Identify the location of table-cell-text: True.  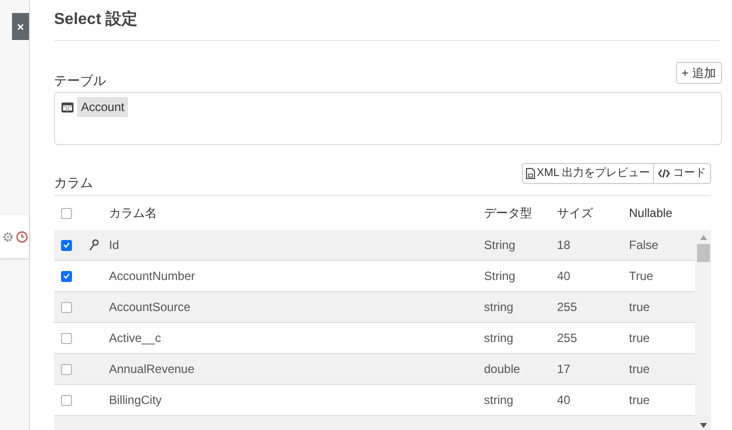
(641, 276).